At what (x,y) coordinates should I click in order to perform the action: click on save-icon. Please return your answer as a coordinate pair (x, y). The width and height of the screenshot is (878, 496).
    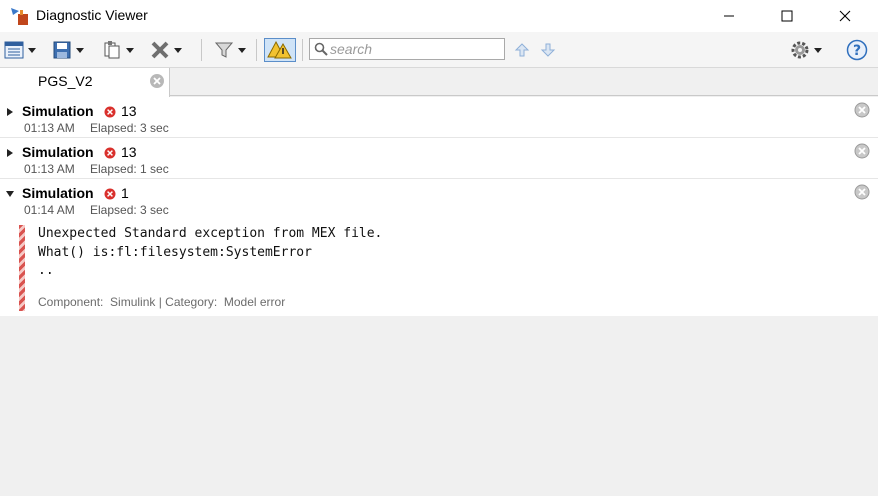
    Looking at the image, I should click on (62, 50).